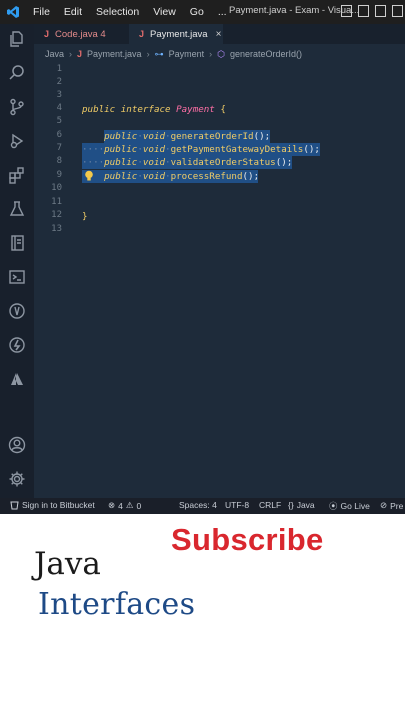 The height and width of the screenshot is (720, 405). I want to click on warning-icon: ⚠, so click(129, 505).